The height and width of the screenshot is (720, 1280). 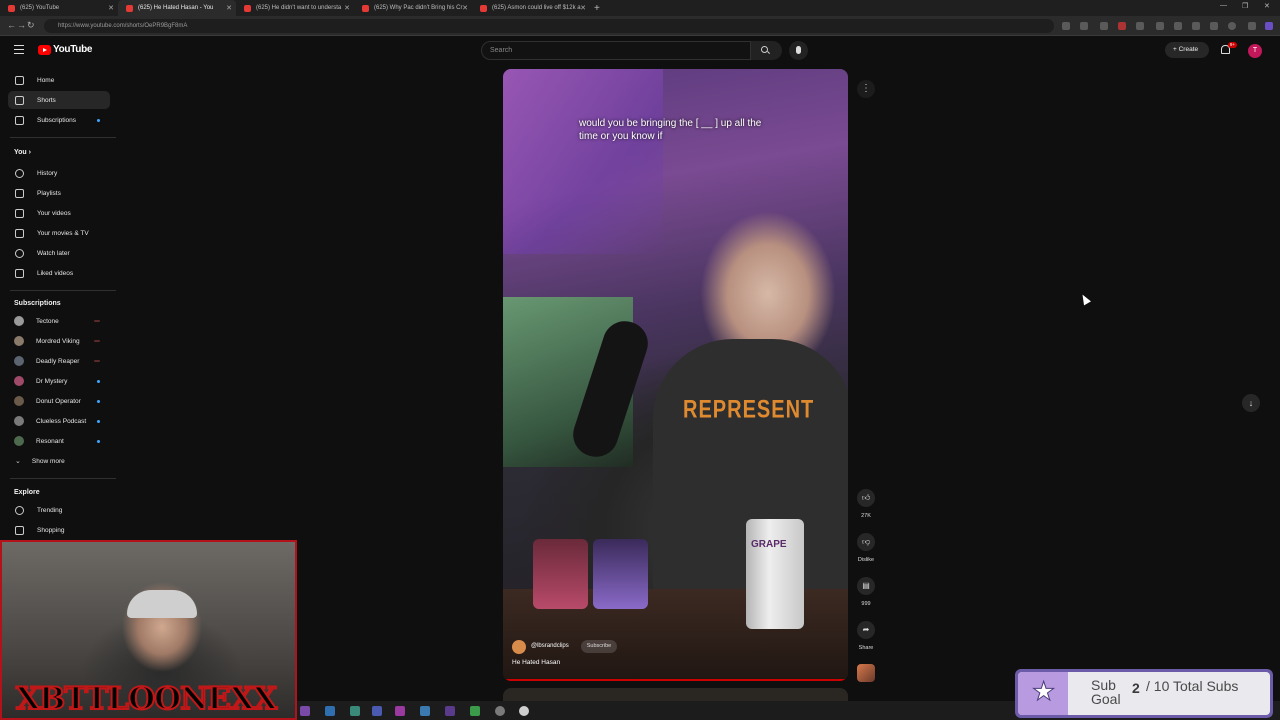 What do you see at coordinates (46, 100) in the screenshot?
I see `sidebar-item-label: Shorts` at bounding box center [46, 100].